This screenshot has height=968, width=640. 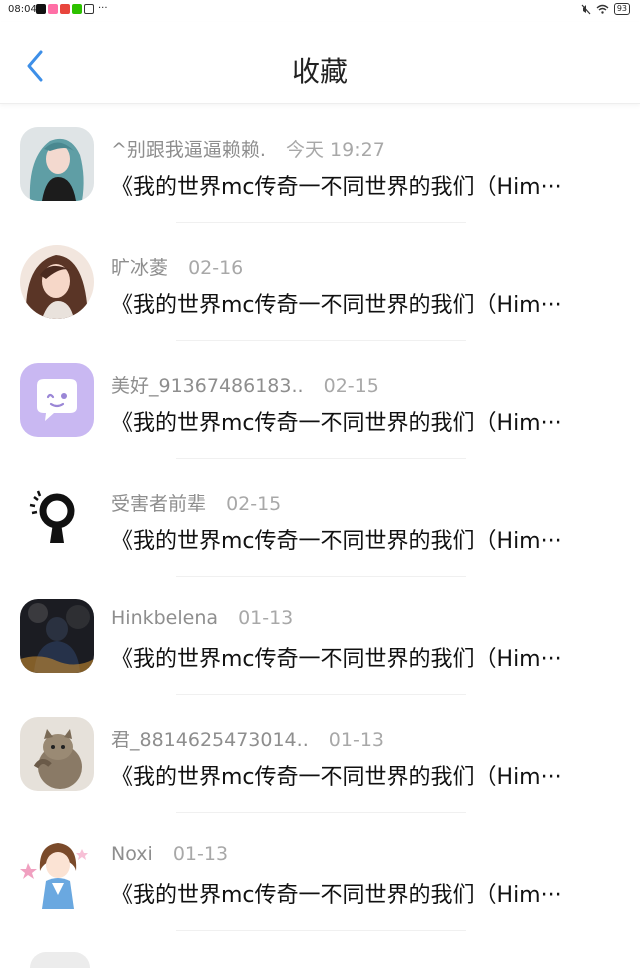 I want to click on avatar-girl-brown-hair, so click(x=57, y=282).